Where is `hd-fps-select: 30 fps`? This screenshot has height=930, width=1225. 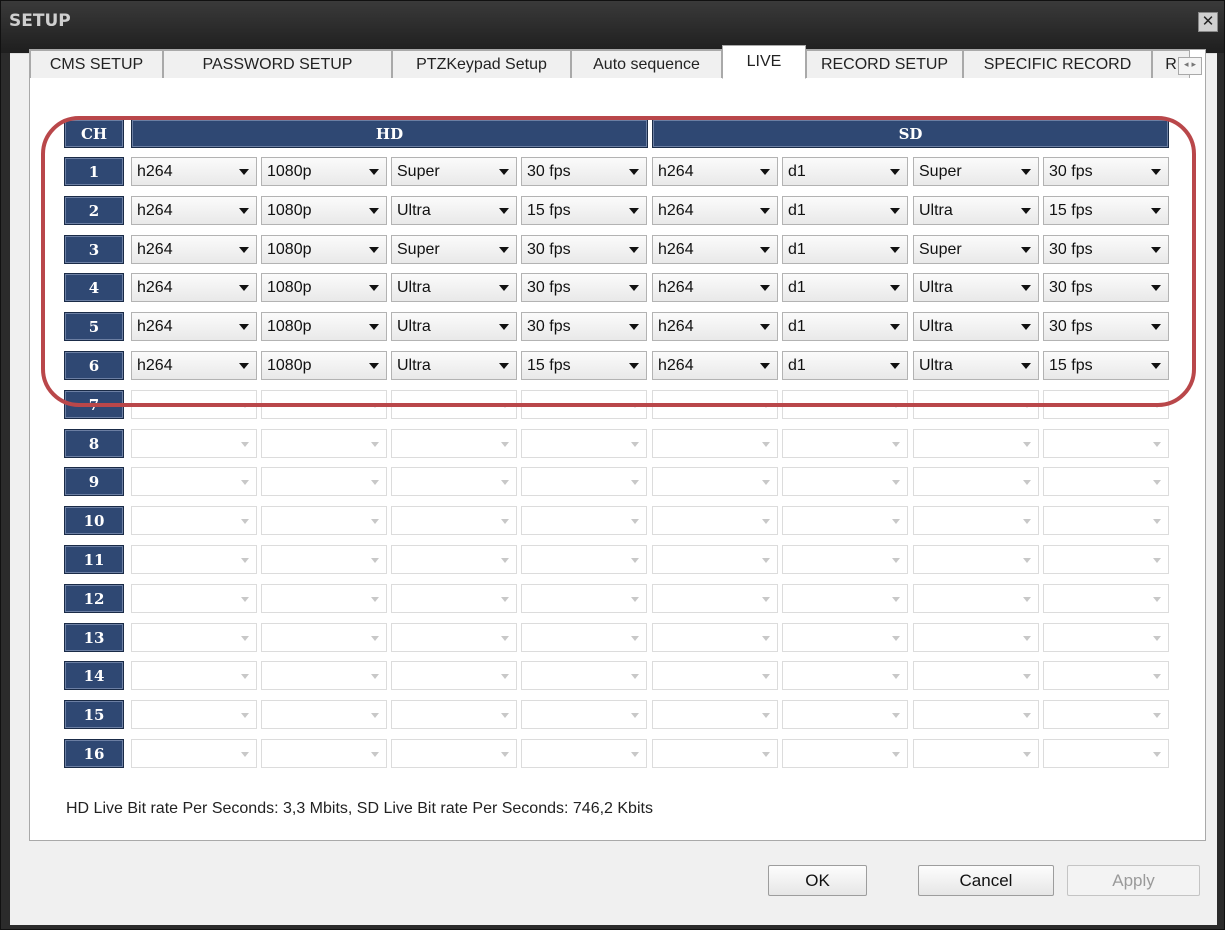 hd-fps-select: 30 fps is located at coordinates (584, 249).